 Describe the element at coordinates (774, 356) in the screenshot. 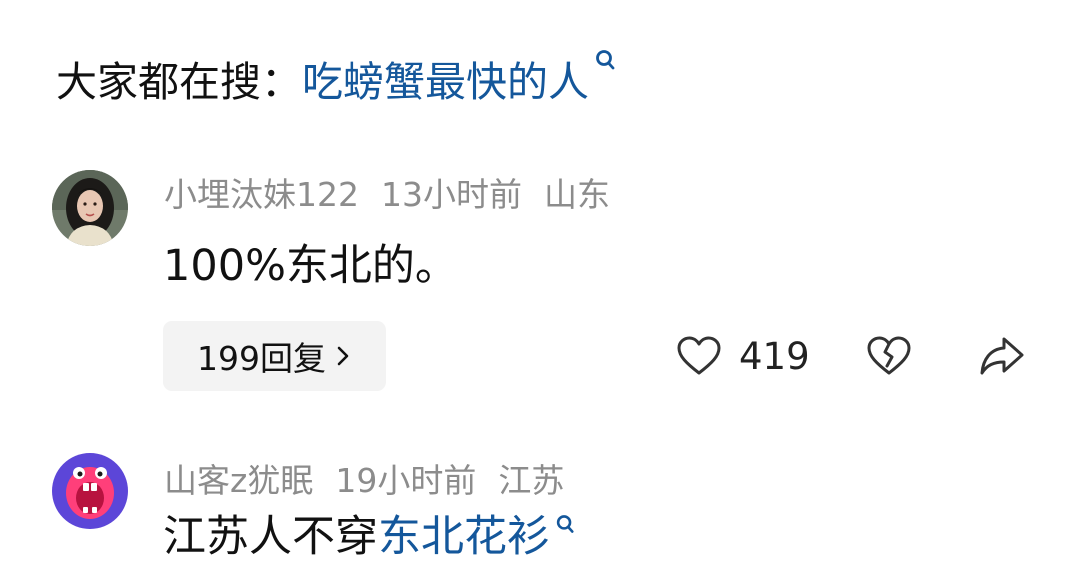

I see `like-count: 419` at that location.